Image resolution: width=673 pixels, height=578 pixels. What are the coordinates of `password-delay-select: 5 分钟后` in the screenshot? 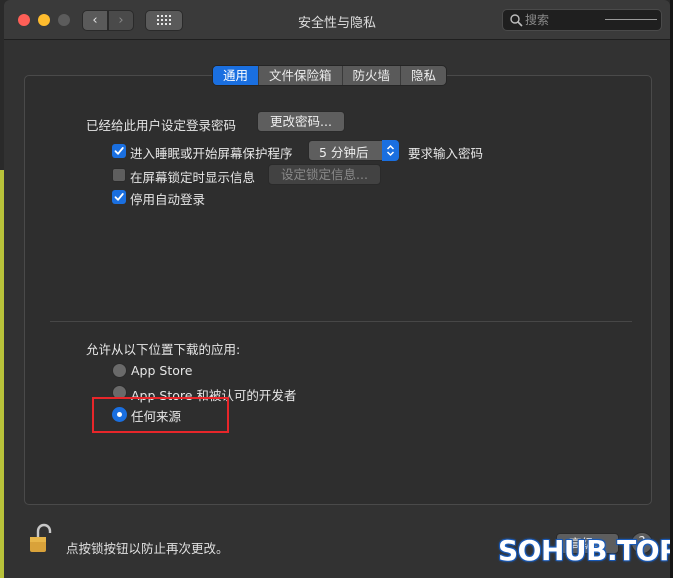 It's located at (353, 150).